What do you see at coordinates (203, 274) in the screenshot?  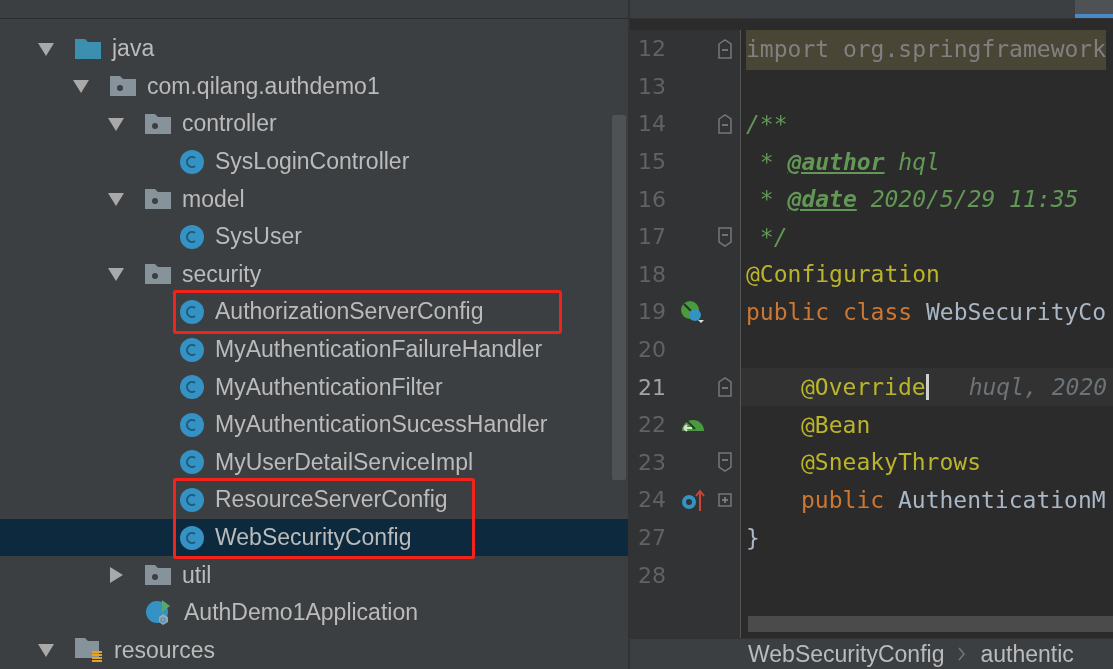 I see `tree-item: security` at bounding box center [203, 274].